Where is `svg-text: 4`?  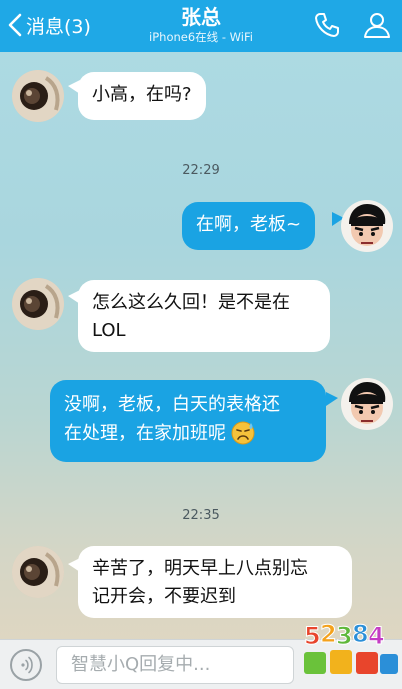
svg-text: 4 is located at coordinates (376, 636).